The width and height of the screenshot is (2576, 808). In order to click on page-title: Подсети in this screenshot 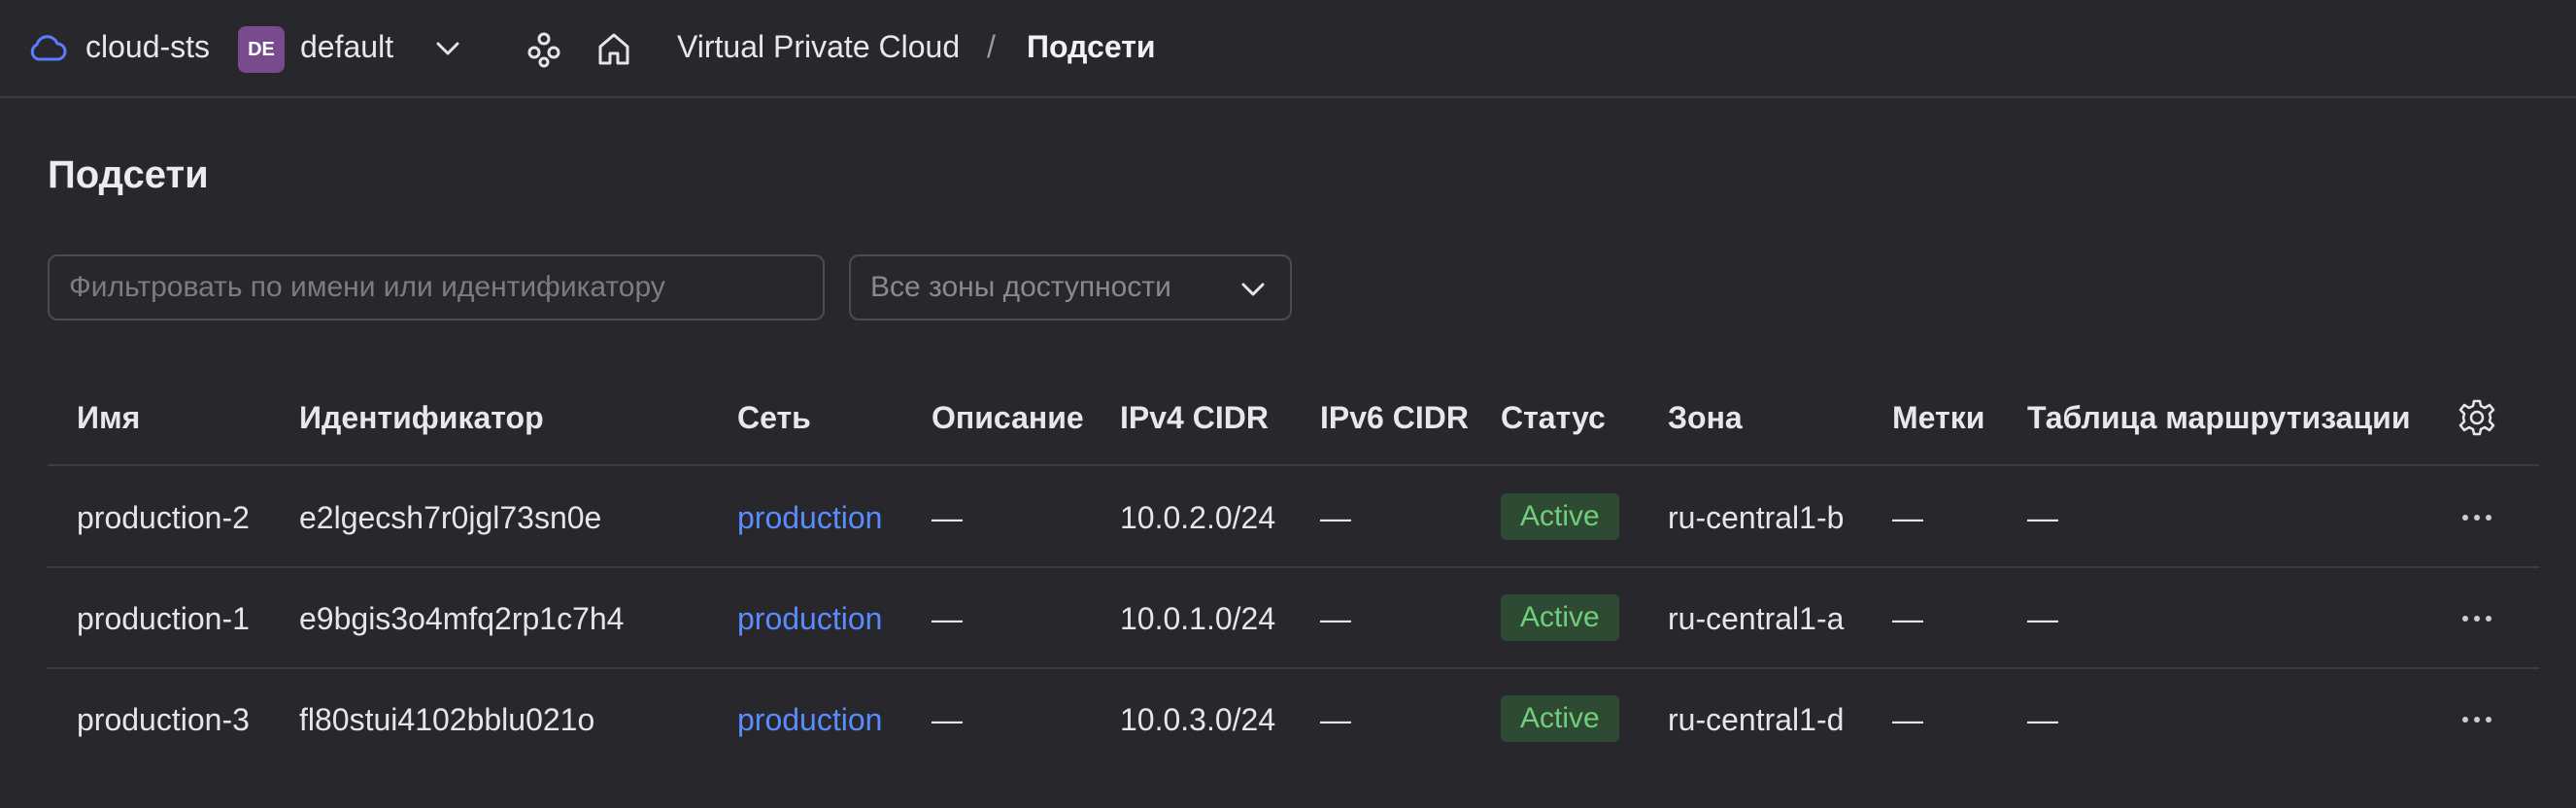, I will do `click(128, 174)`.